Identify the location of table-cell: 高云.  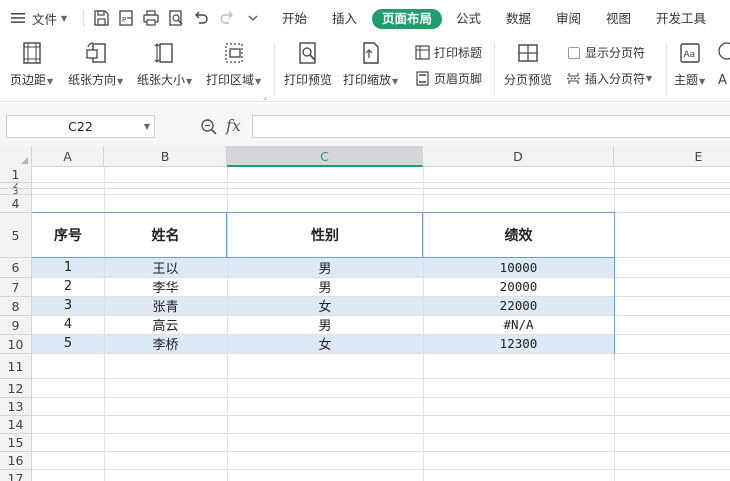
(165, 324).